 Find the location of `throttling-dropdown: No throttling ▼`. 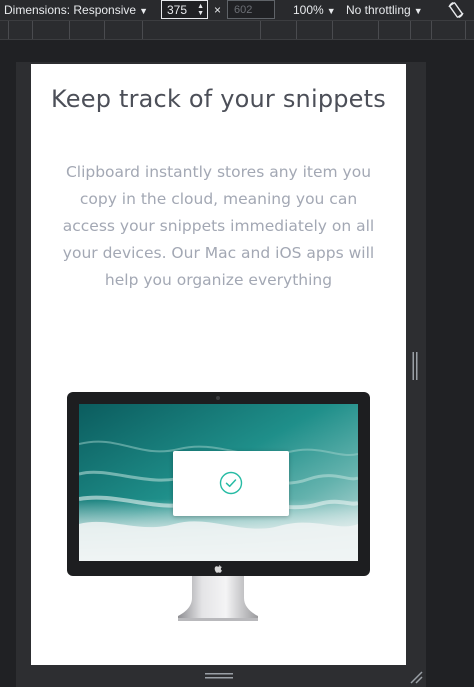

throttling-dropdown: No throttling ▼ is located at coordinates (384, 10).